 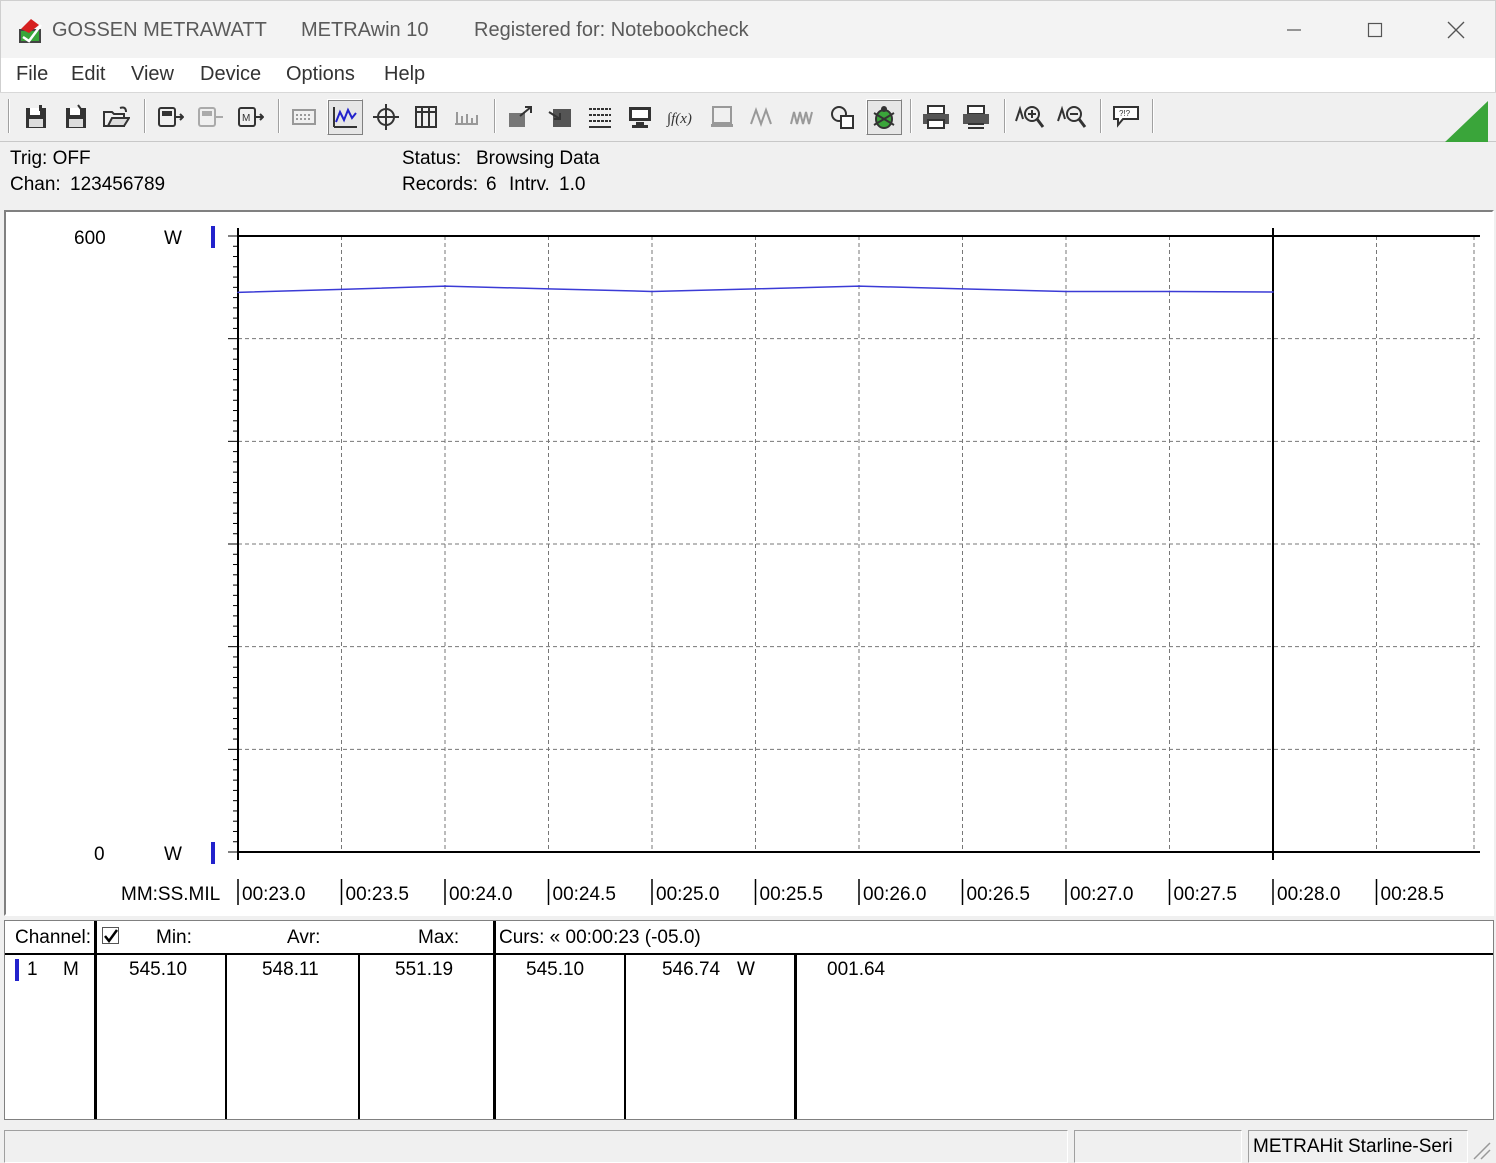 What do you see at coordinates (426, 117) in the screenshot?
I see `table-view-button` at bounding box center [426, 117].